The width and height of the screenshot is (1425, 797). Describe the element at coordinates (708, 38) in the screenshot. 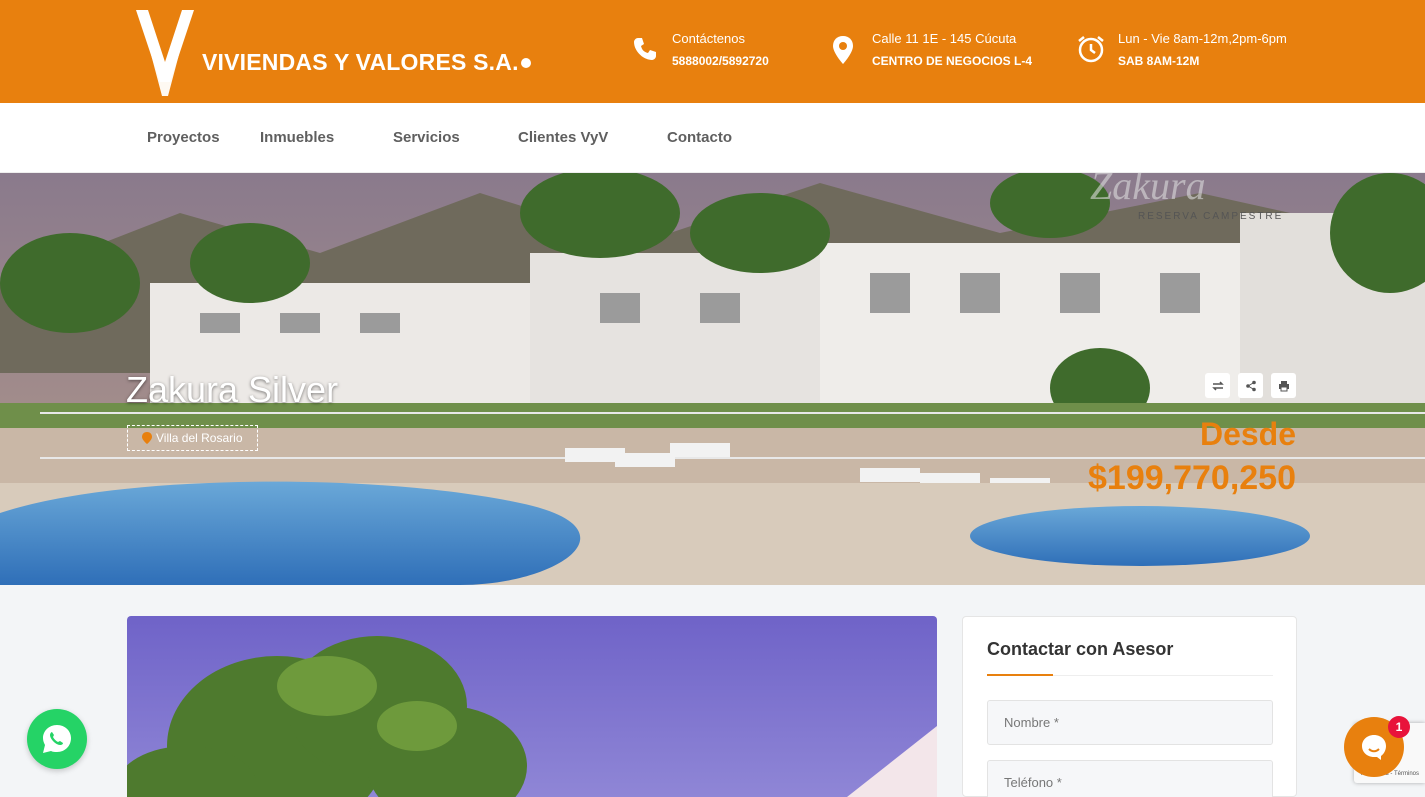

I see `contact-label: Contáctenos` at that location.